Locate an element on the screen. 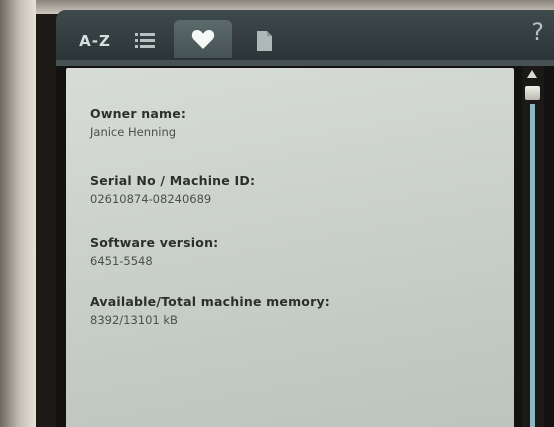  help-button: ? is located at coordinates (537, 32).